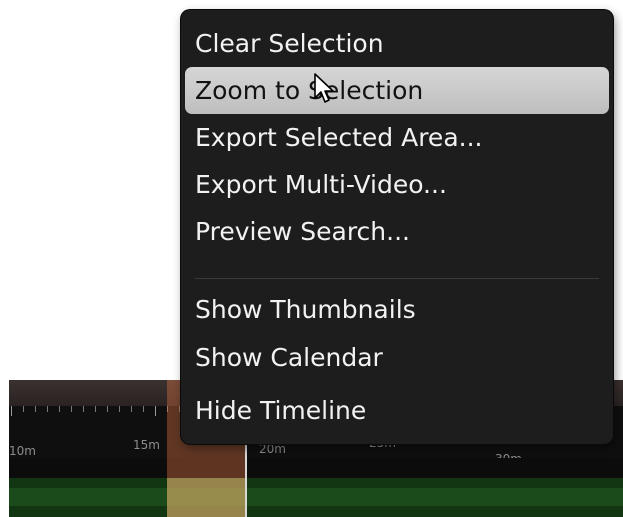 This screenshot has height=517, width=623. What do you see at coordinates (397, 278) in the screenshot?
I see `menu-separator` at bounding box center [397, 278].